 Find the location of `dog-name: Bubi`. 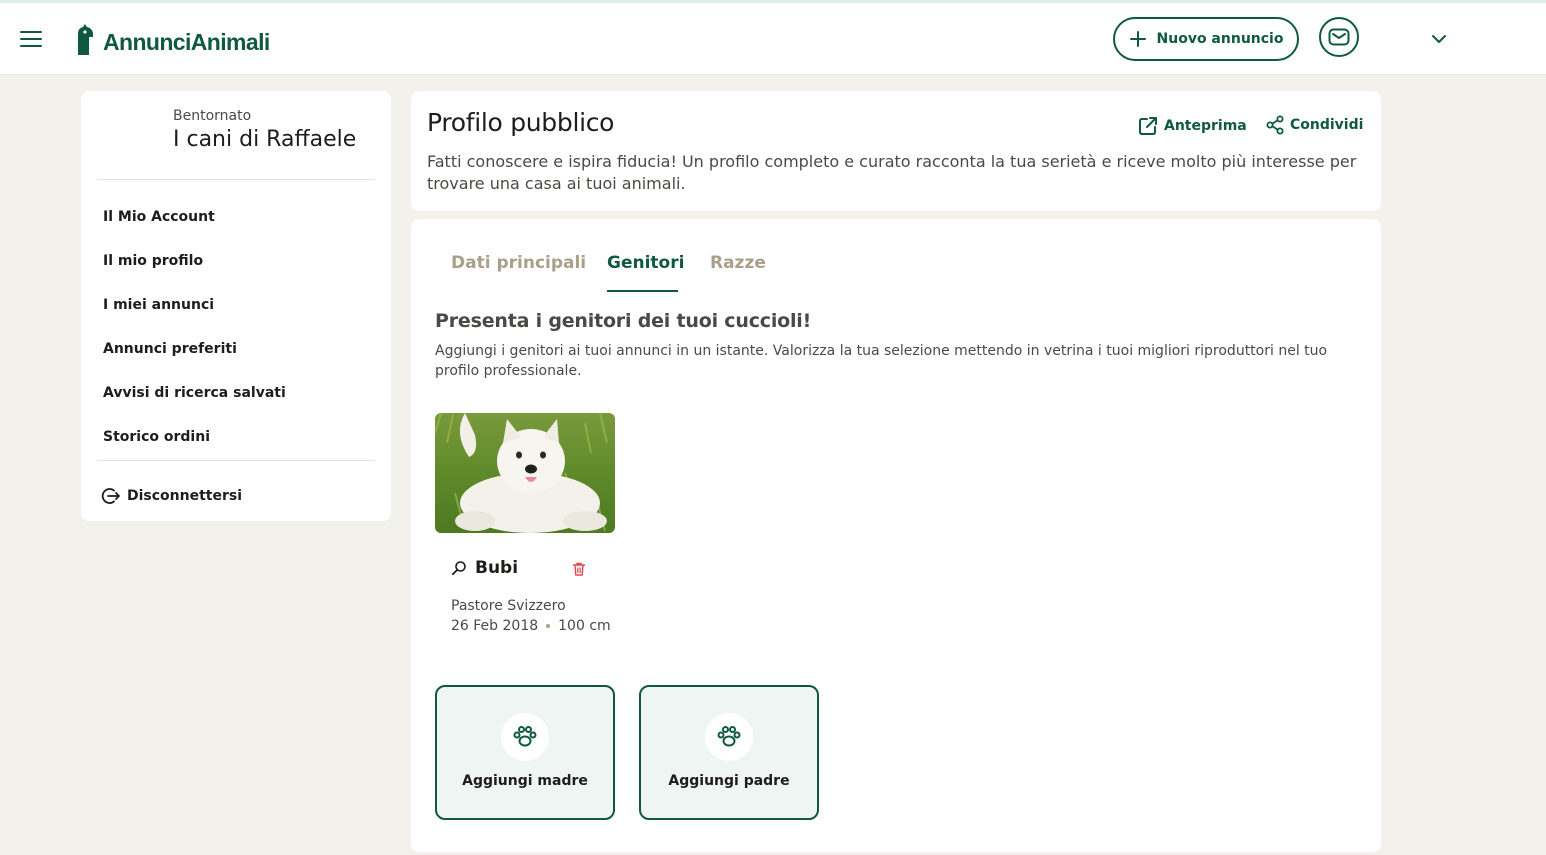

dog-name: Bubi is located at coordinates (497, 568).